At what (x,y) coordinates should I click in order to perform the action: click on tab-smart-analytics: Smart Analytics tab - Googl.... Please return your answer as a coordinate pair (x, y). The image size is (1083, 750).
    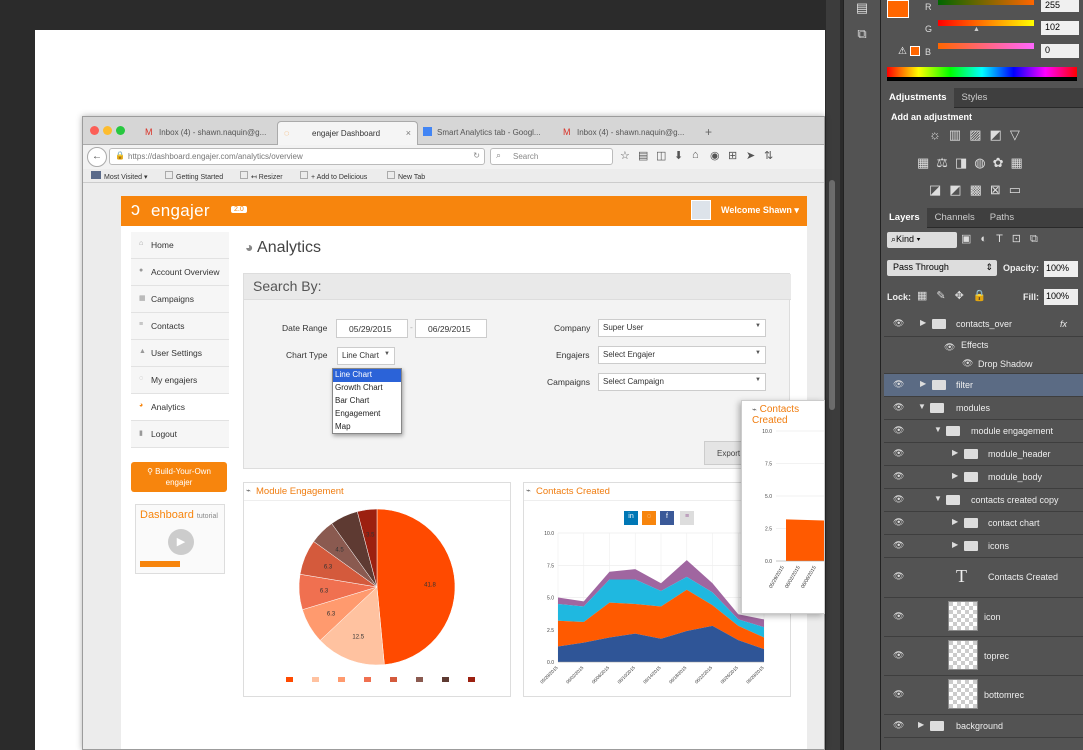
    Looking at the image, I should click on (488, 133).